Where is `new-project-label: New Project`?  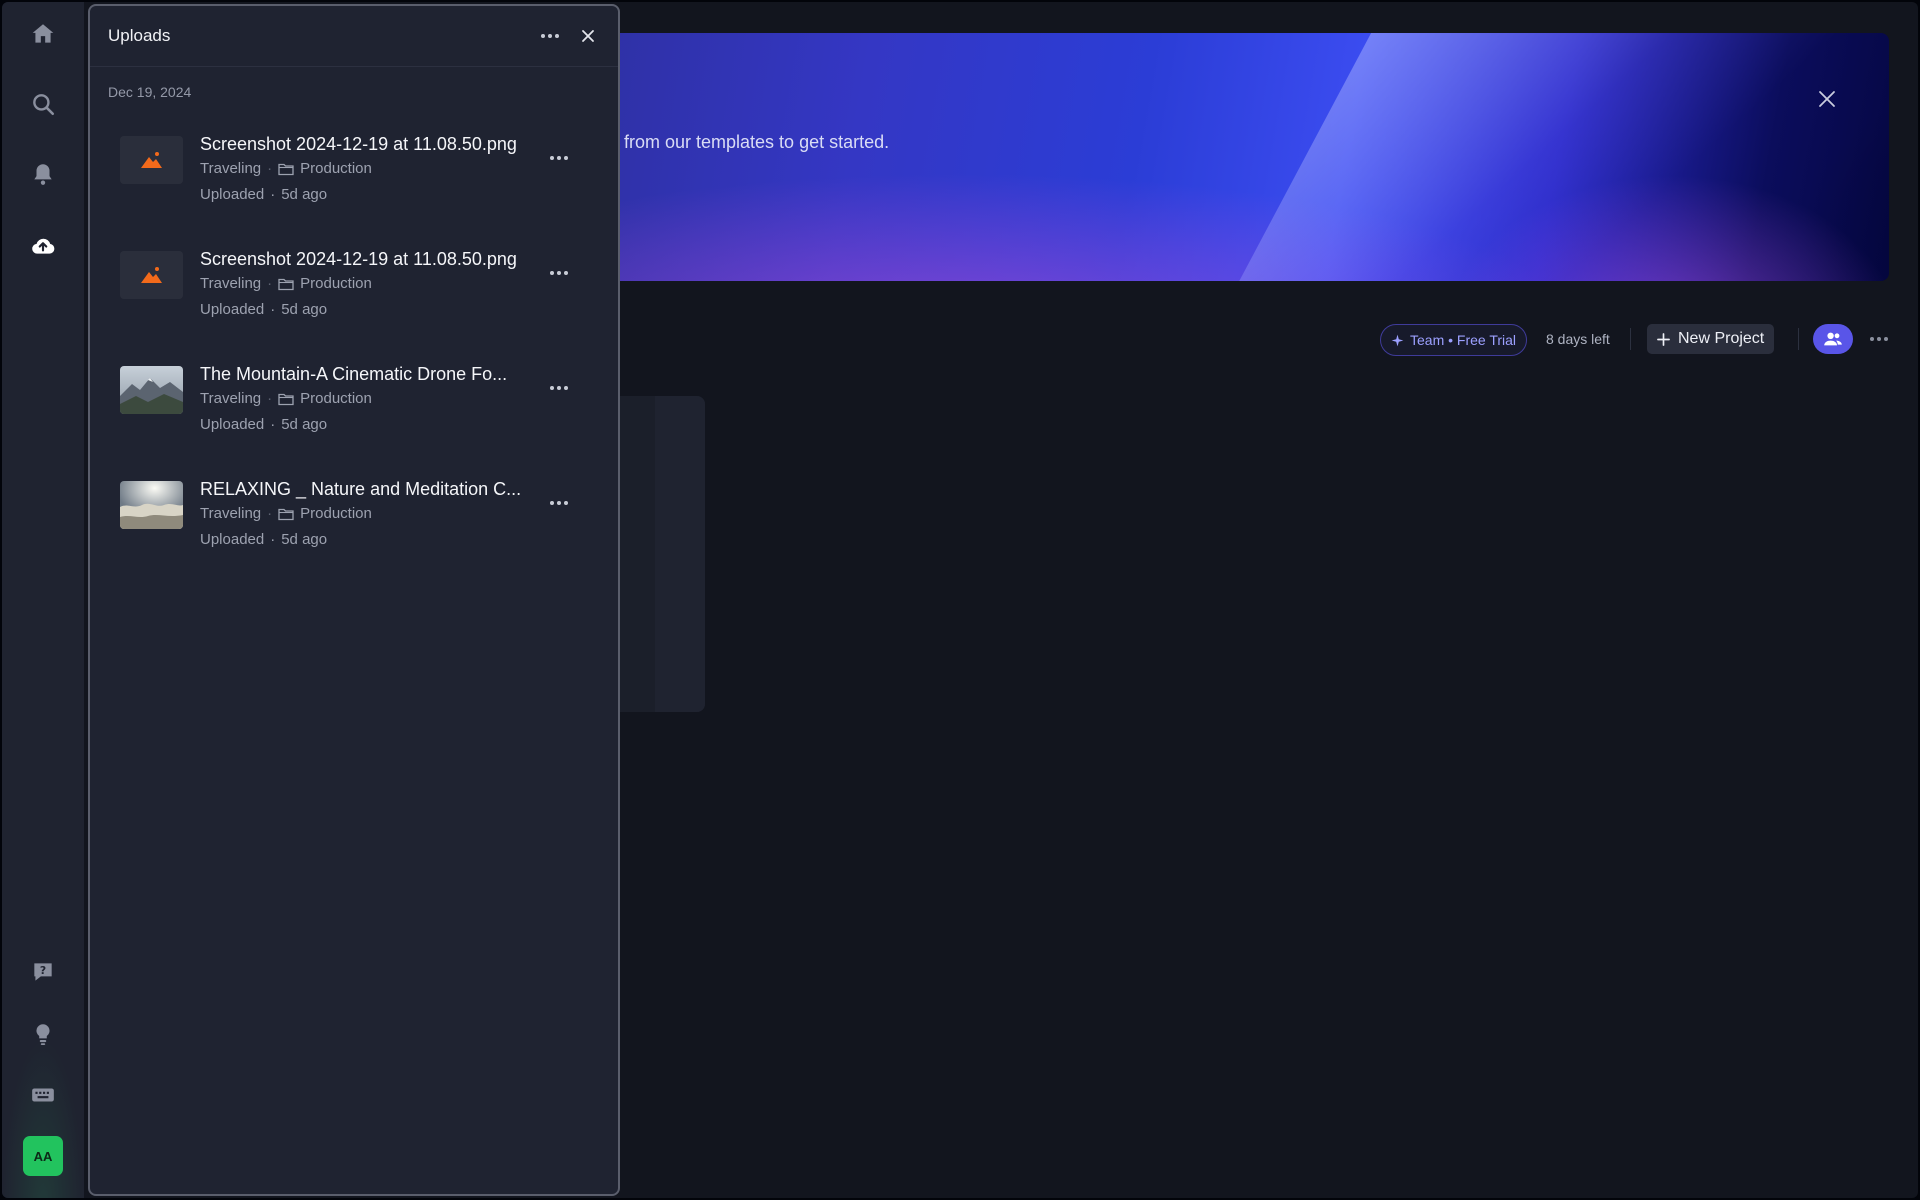 new-project-label: New Project is located at coordinates (1721, 338).